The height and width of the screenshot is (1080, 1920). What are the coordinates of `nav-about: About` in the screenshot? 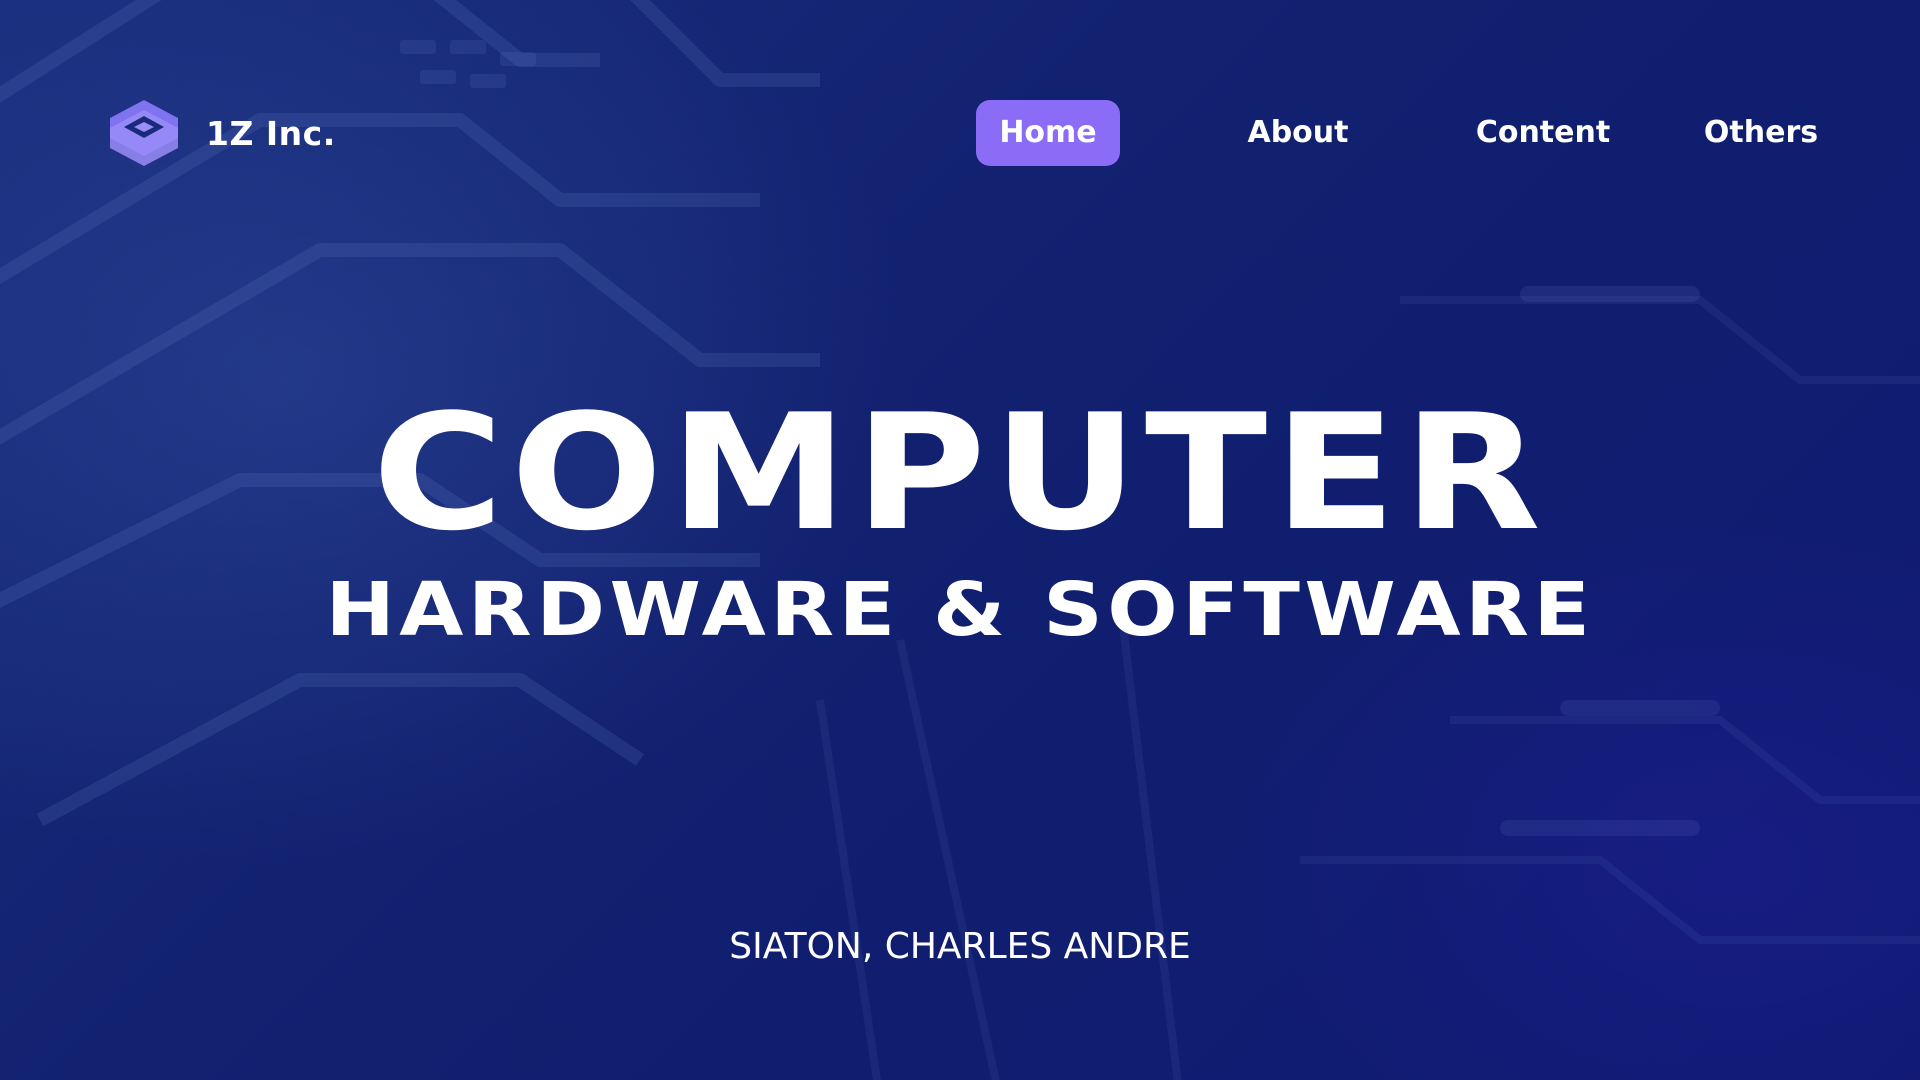 It's located at (1298, 133).